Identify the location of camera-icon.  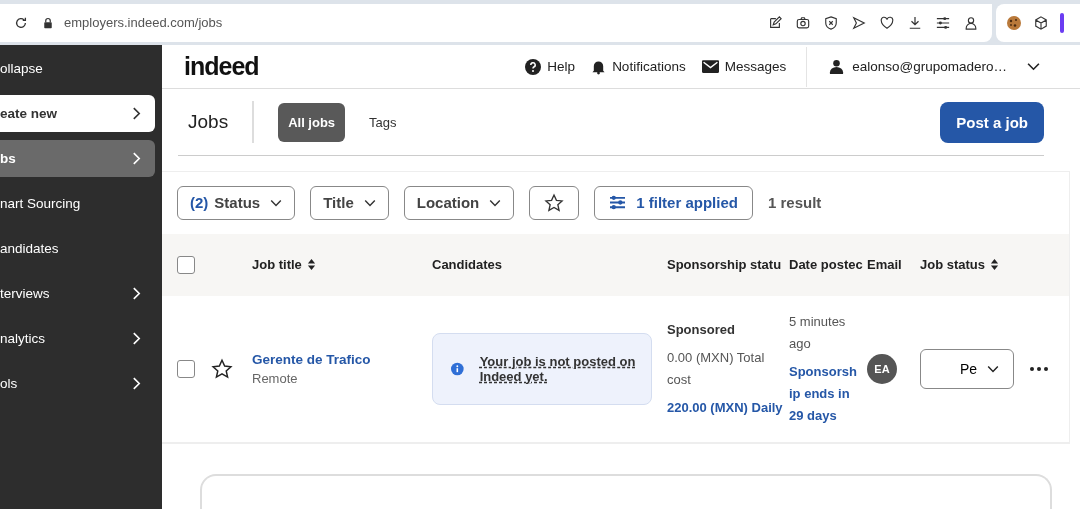
(803, 22).